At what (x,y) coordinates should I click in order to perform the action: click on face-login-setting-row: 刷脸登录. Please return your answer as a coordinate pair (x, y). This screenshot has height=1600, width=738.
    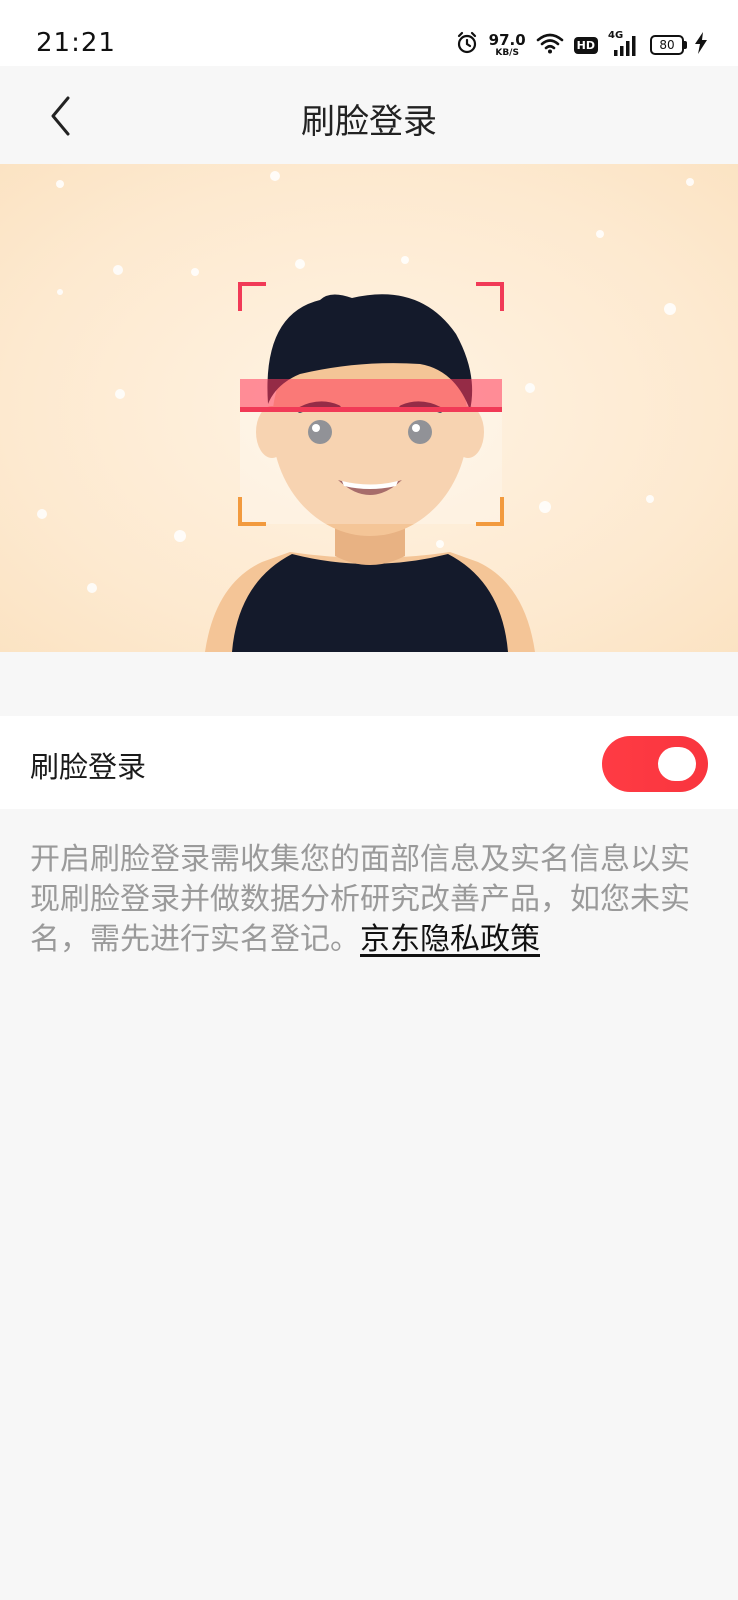
    Looking at the image, I should click on (369, 762).